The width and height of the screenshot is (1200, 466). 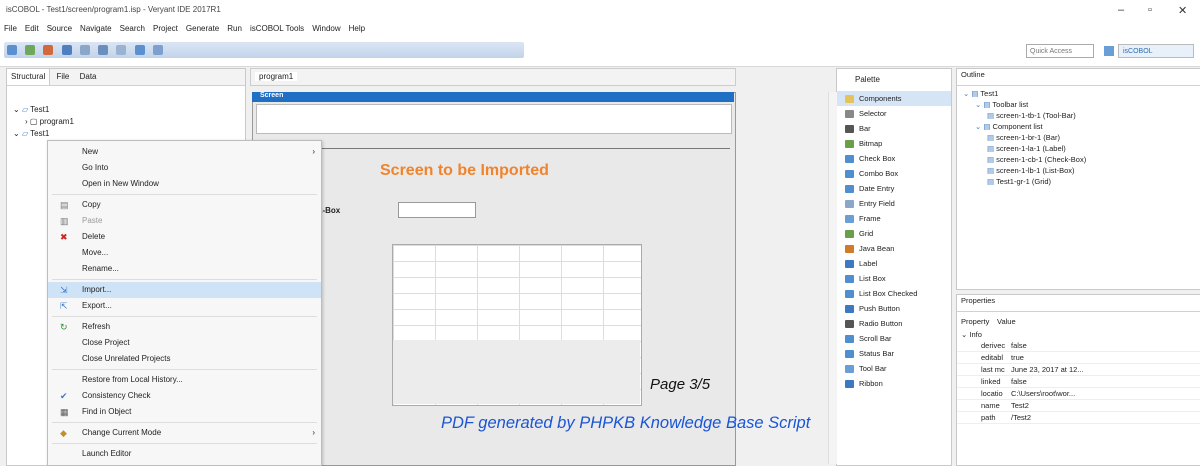 I want to click on new-icon, so click(x=12, y=50).